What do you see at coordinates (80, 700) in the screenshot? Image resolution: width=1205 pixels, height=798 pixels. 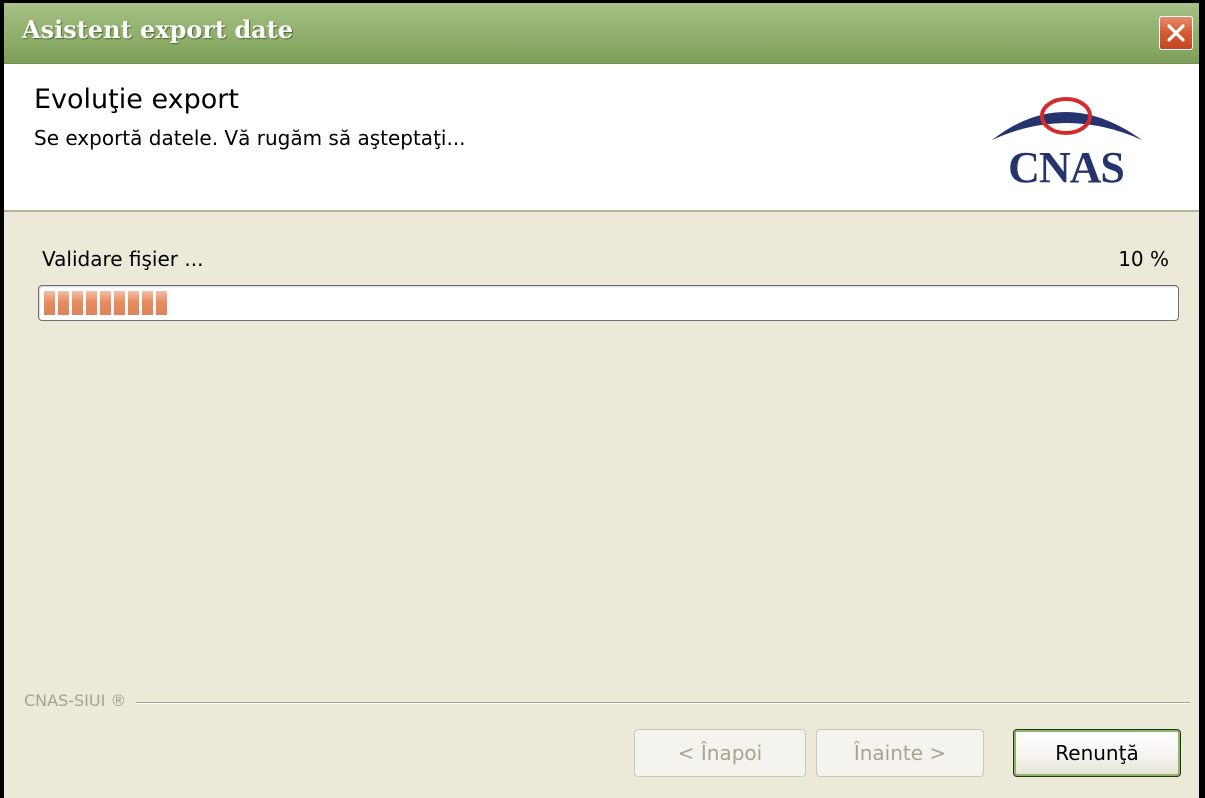 I see `footer-brand-label: CNAS-SIUI ®` at bounding box center [80, 700].